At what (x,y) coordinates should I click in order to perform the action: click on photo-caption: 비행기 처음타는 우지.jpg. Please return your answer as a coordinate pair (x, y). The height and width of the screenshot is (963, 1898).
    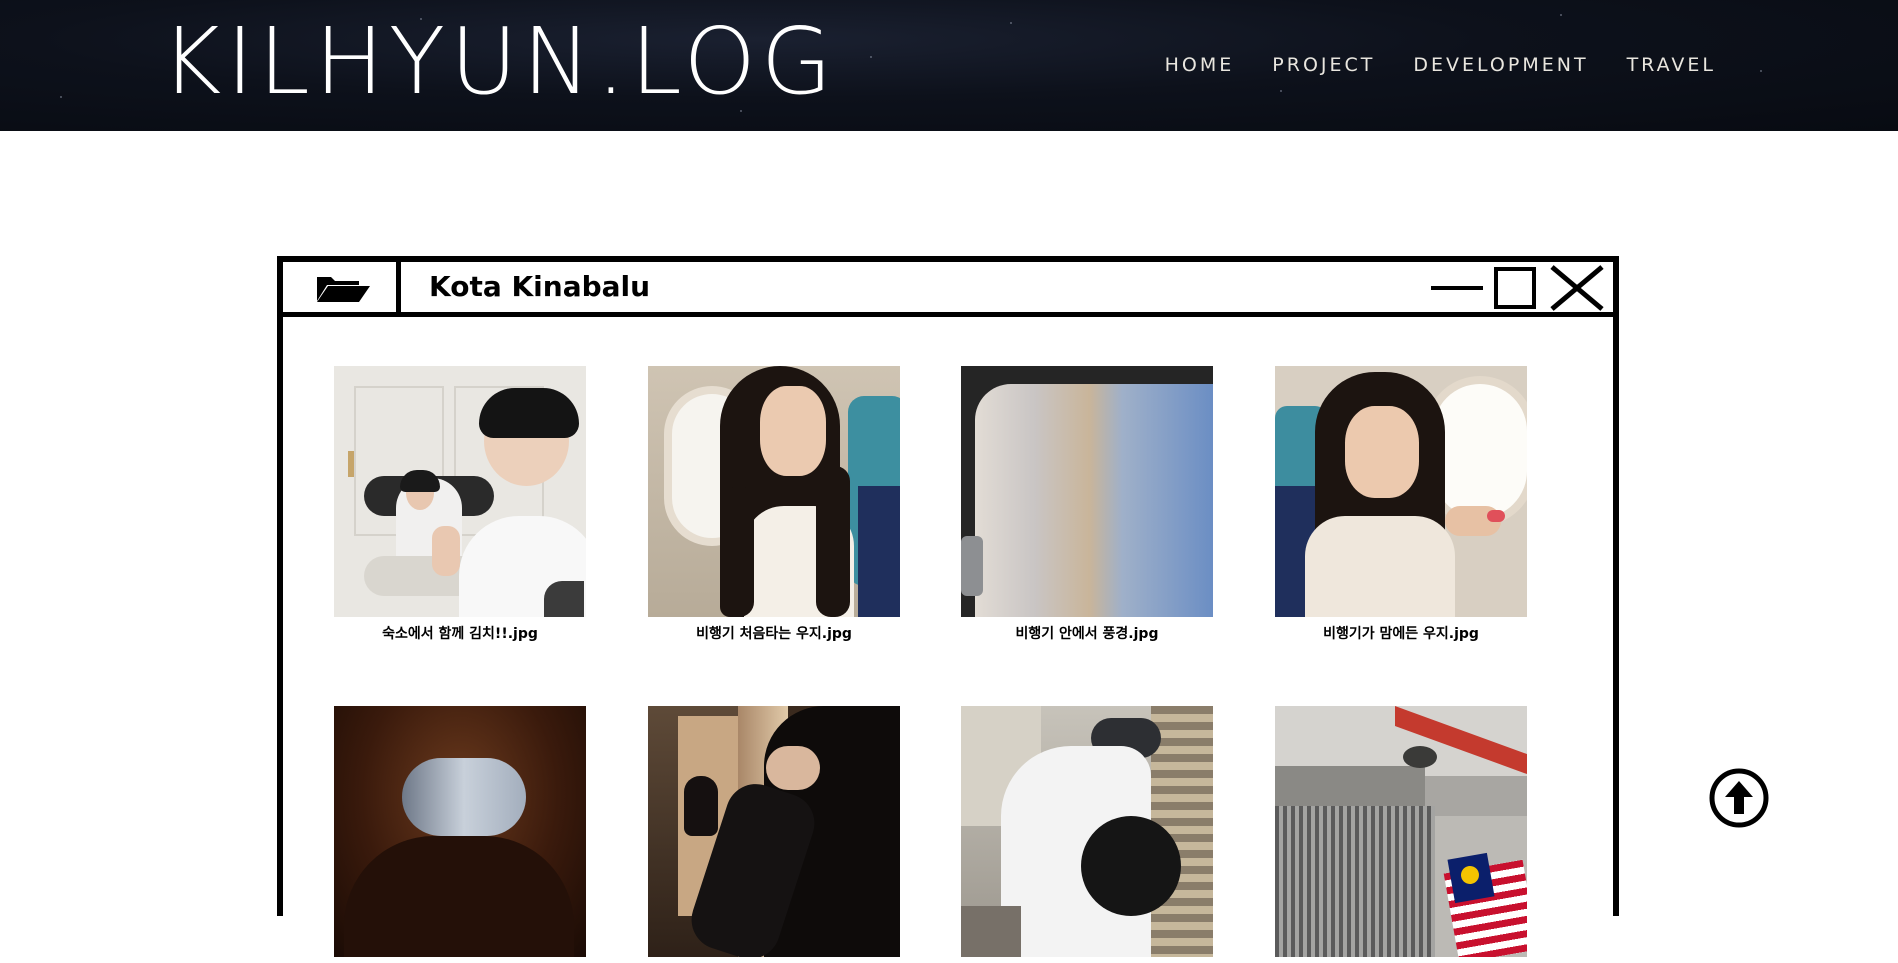
    Looking at the image, I should click on (774, 634).